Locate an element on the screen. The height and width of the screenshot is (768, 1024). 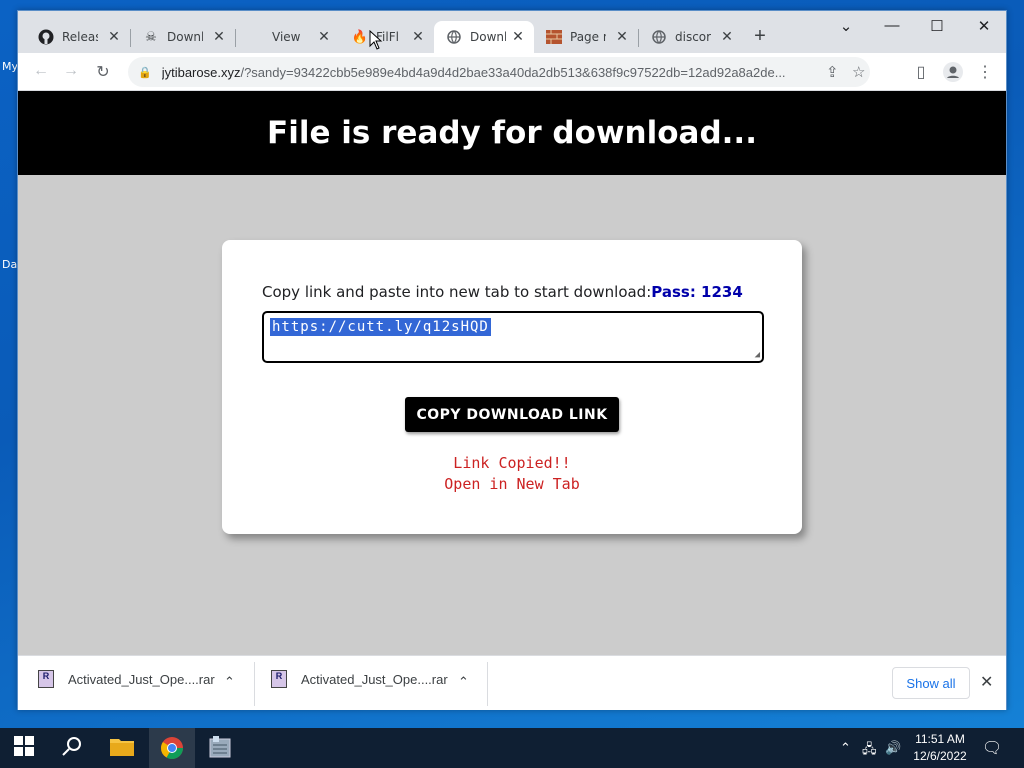
maximize-button: ☐ is located at coordinates (937, 26).